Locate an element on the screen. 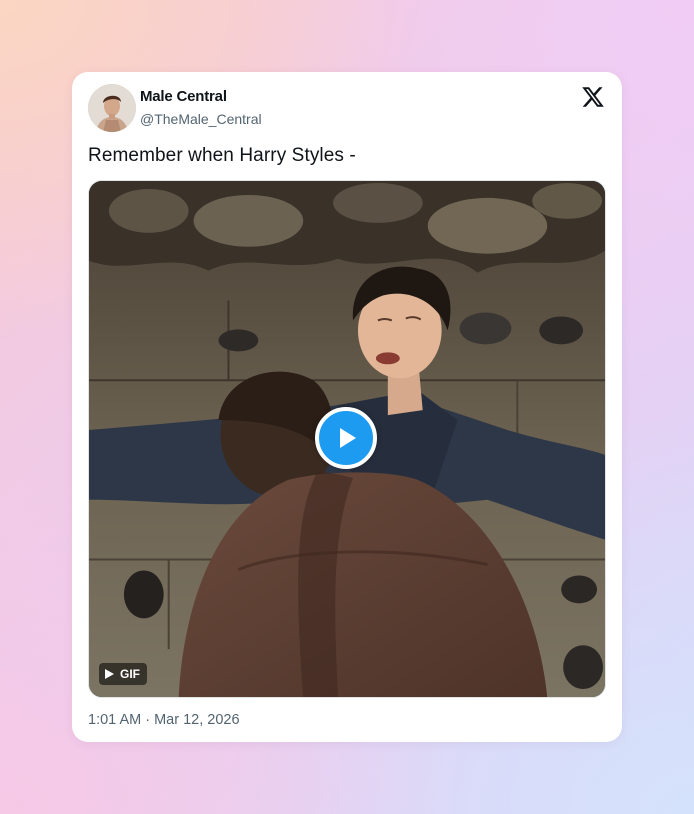  gif-badge-label: GIF is located at coordinates (130, 674).